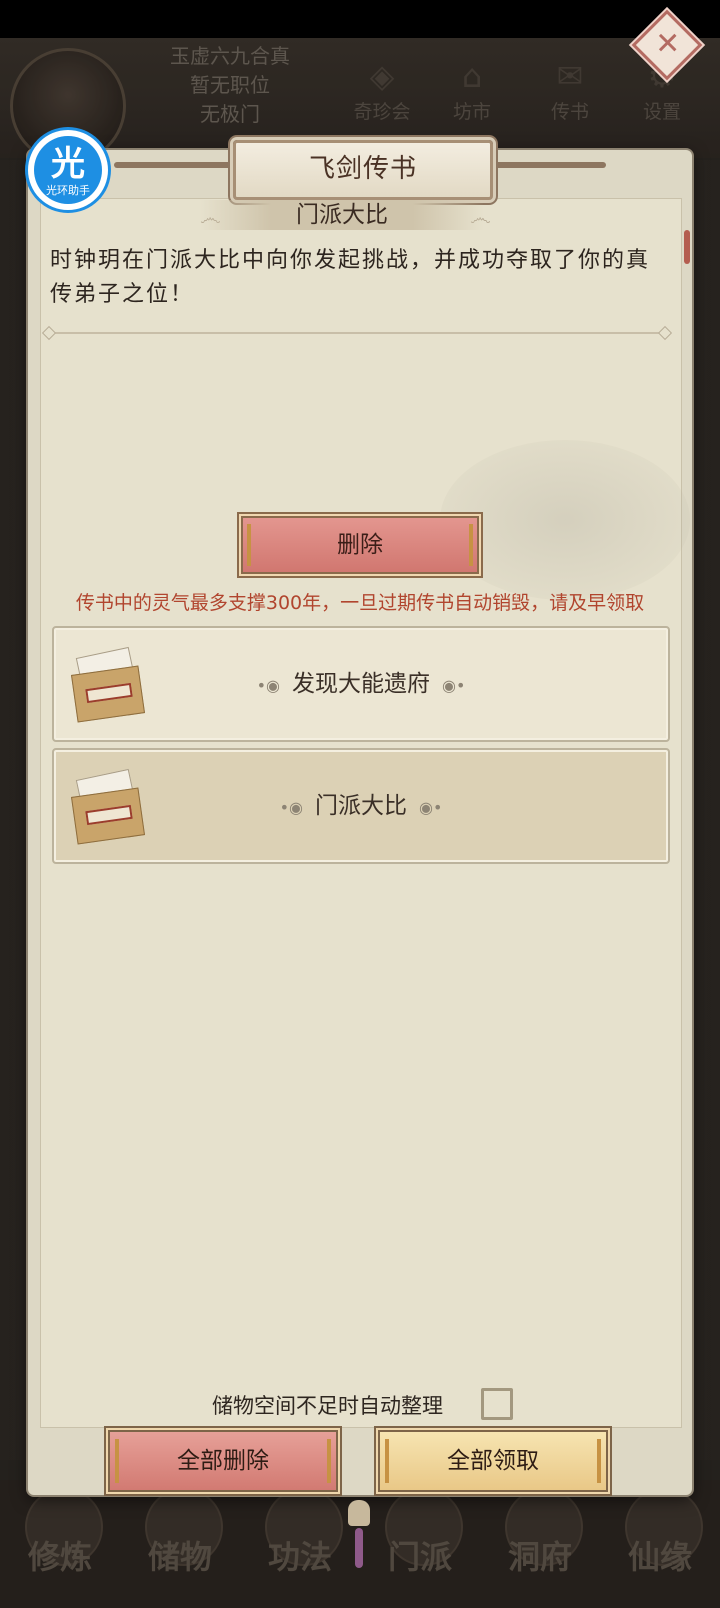 This screenshot has height=1608, width=720. Describe the element at coordinates (68, 190) in the screenshot. I see `assistant-badge-label: 光环助手` at that location.